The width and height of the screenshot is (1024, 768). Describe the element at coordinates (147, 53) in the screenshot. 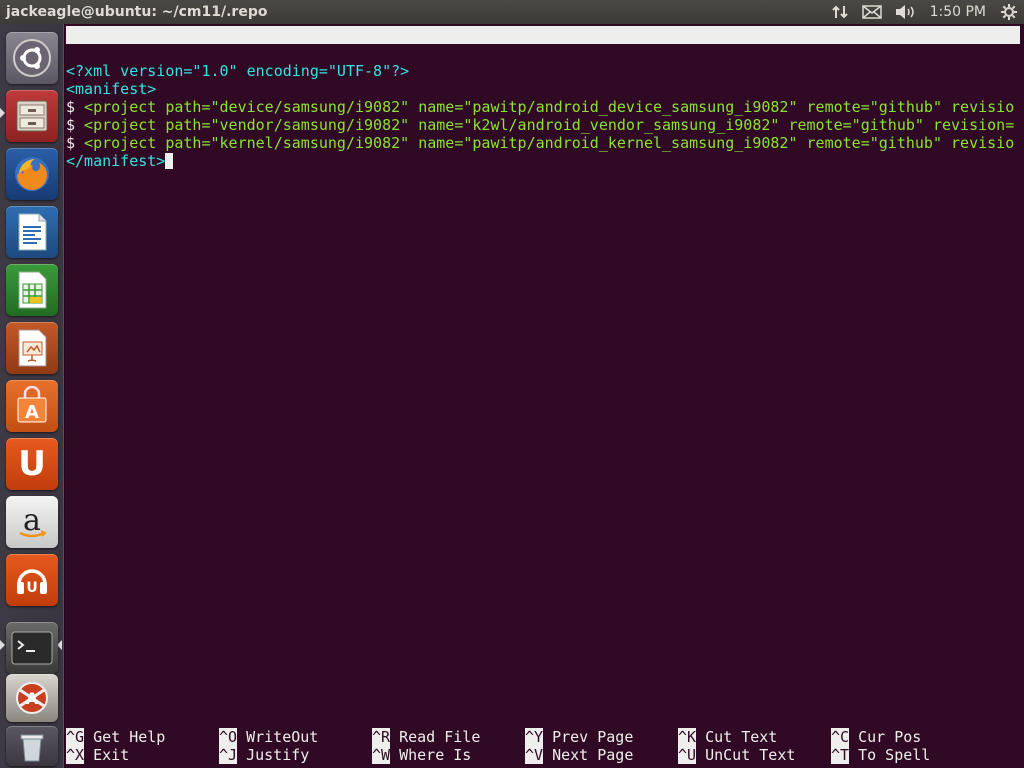

I see `nano-version: GNU nano 2.2.6` at that location.